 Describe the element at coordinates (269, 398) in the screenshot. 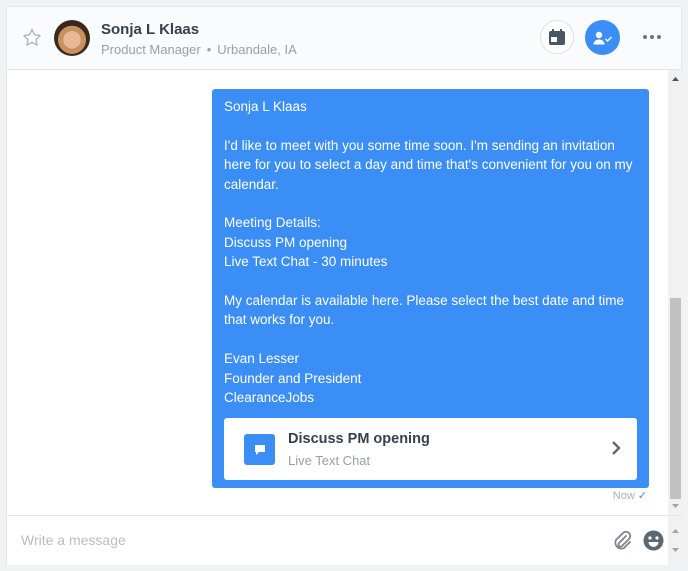

I see `message-line: ClearanceJobs` at that location.